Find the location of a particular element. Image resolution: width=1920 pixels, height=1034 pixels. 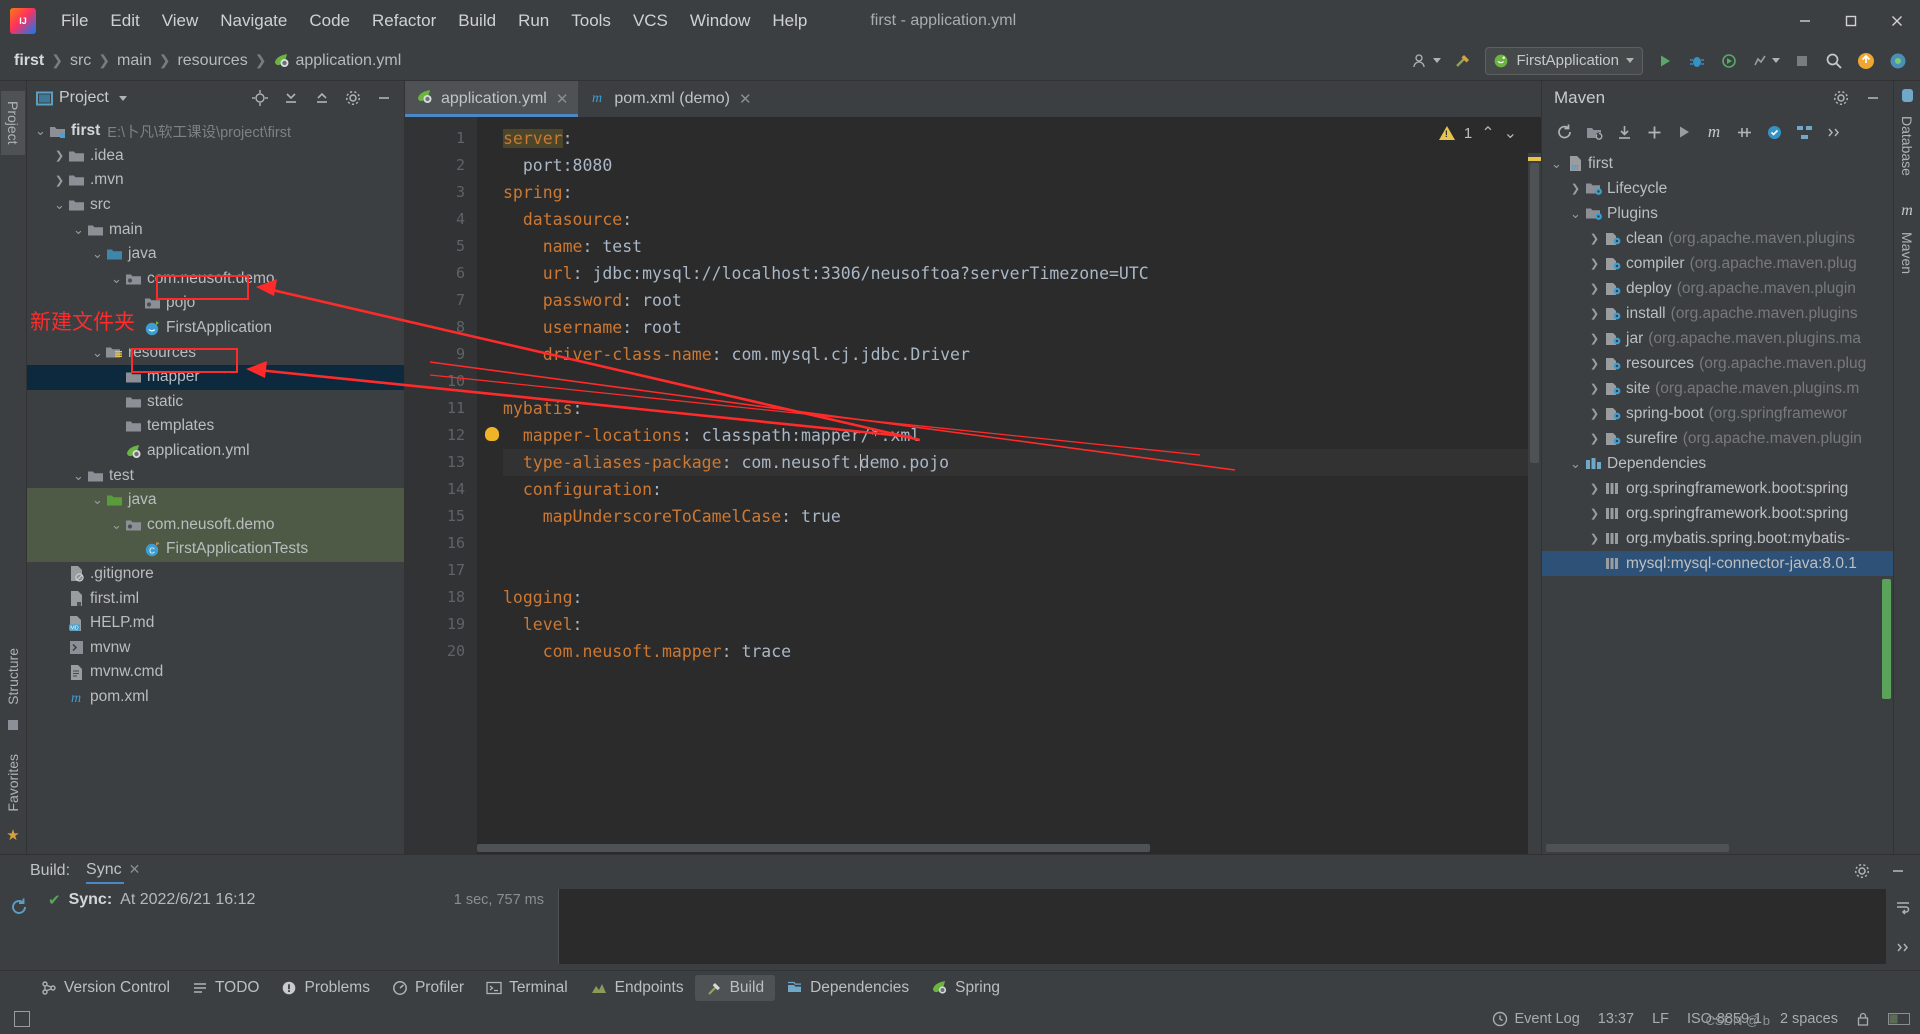

gutter-line-17: 17 is located at coordinates (441, 570).